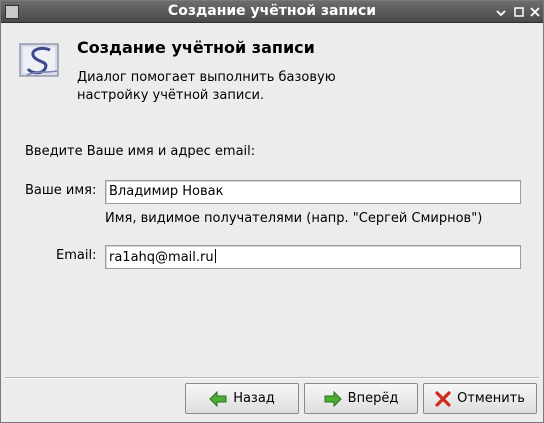 The height and width of the screenshot is (423, 544). I want to click on evolution-logo-icon, so click(40, 60).